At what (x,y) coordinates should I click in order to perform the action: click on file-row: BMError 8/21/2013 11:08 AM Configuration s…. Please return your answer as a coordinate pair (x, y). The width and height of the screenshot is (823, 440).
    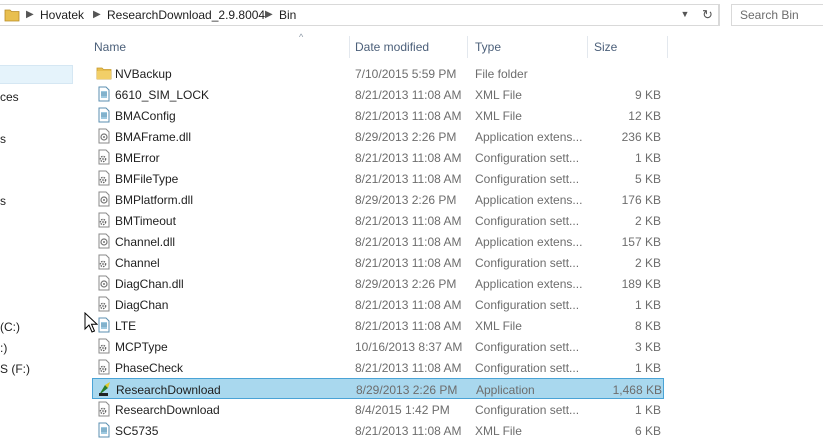
    Looking at the image, I should click on (378, 157).